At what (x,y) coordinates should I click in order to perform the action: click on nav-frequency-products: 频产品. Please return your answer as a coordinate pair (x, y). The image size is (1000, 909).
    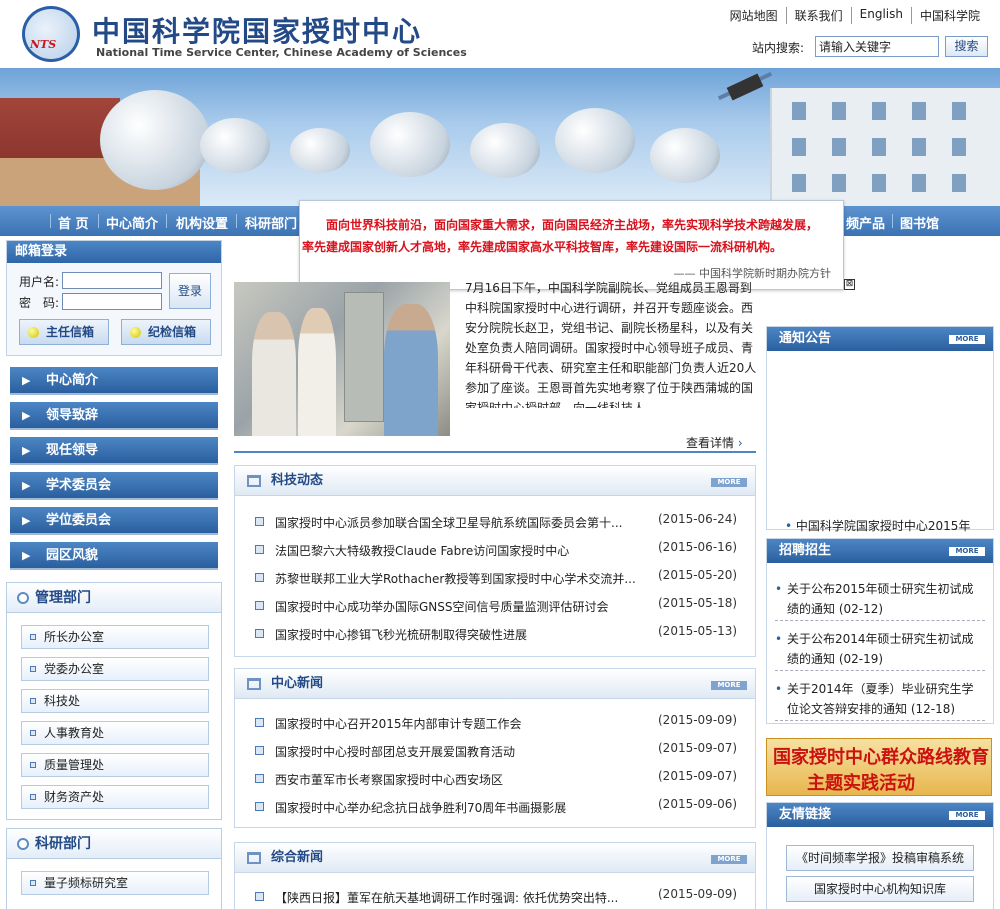
    Looking at the image, I should click on (865, 222).